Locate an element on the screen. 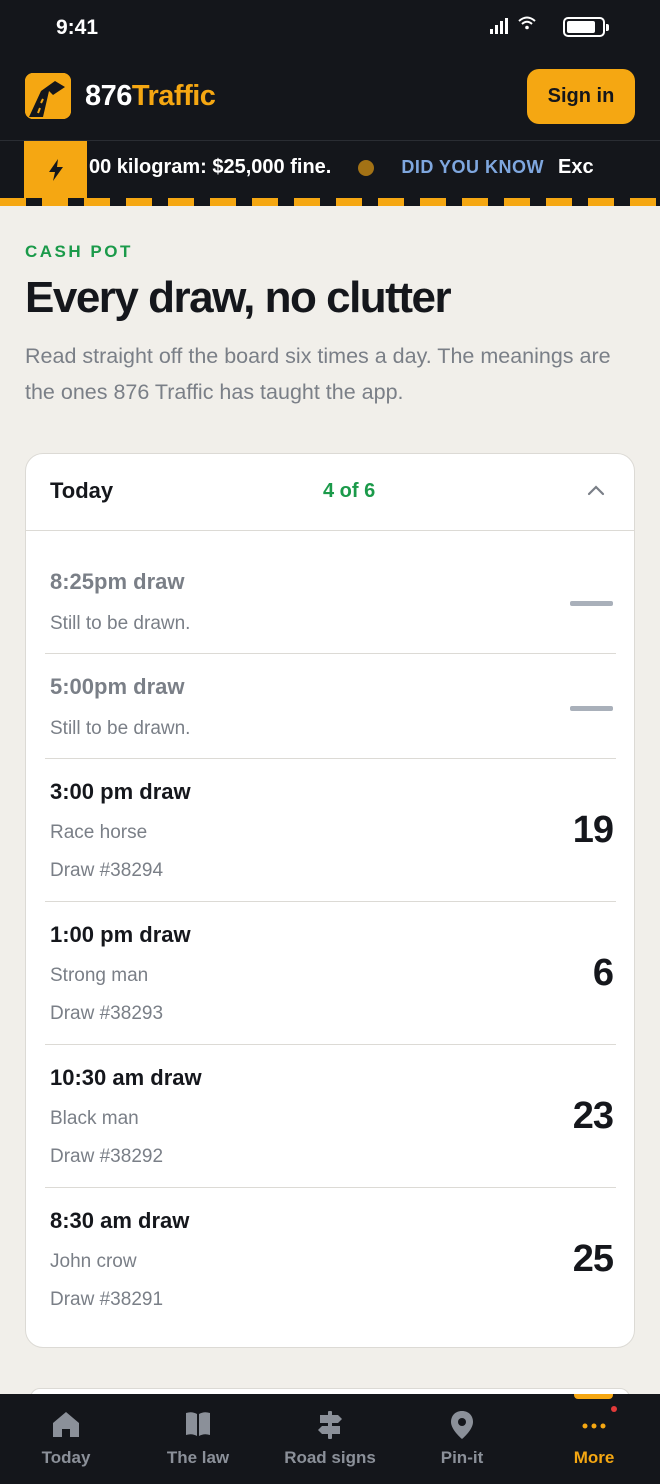 The width and height of the screenshot is (660, 1484). road-logo-icon is located at coordinates (48, 96).